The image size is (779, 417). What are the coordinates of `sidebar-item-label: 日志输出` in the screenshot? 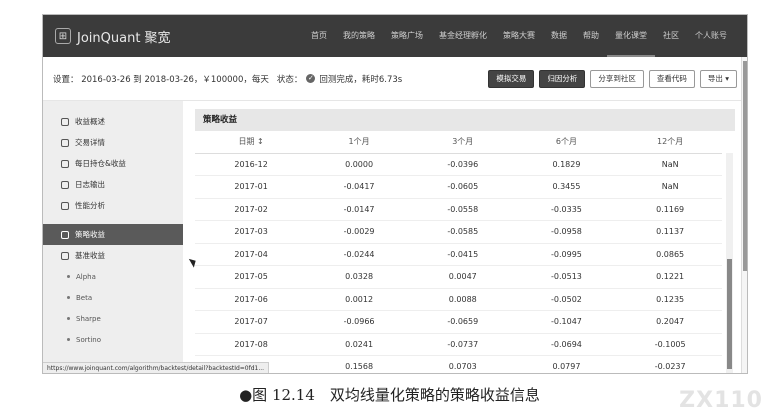 It's located at (90, 184).